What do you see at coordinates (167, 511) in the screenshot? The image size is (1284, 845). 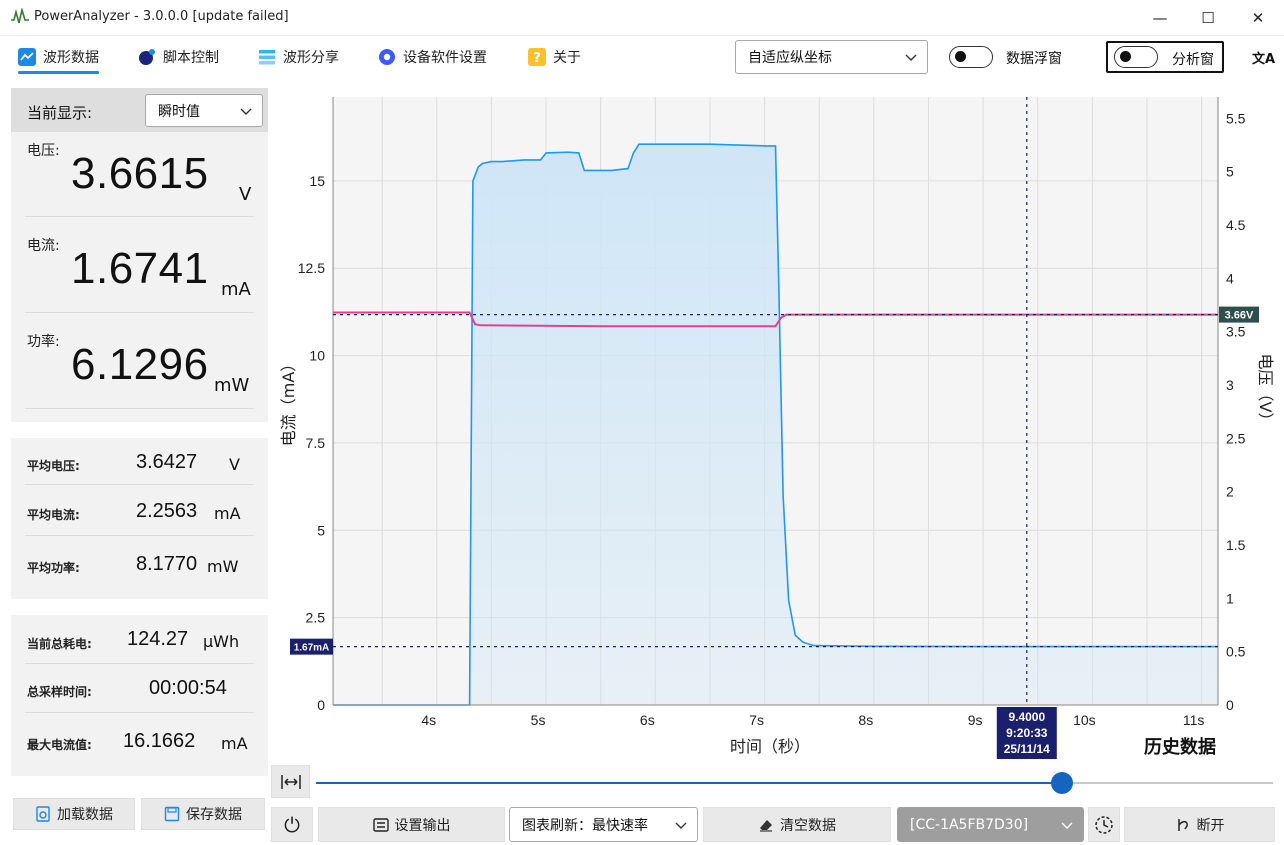 I see `avg-current-value: 2.2563` at bounding box center [167, 511].